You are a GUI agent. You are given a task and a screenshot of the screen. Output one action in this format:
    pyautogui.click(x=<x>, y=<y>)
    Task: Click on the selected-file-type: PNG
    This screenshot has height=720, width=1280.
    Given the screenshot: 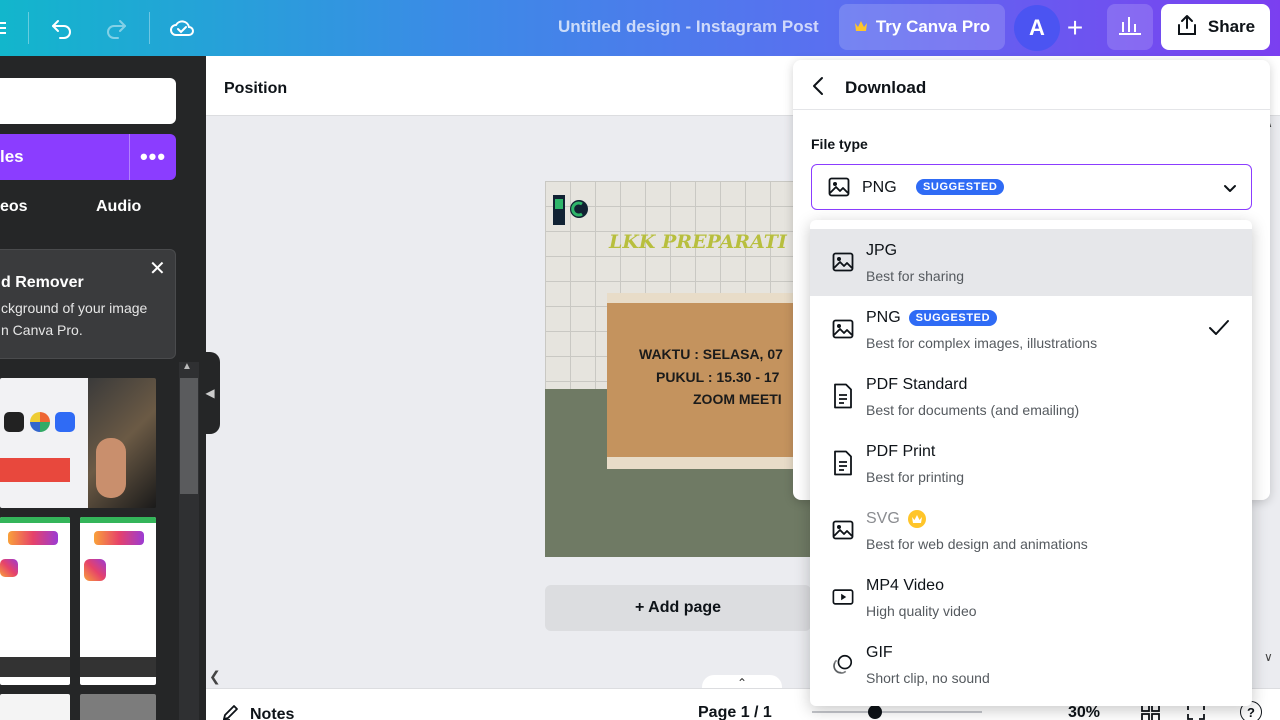 What is the action you would take?
    pyautogui.click(x=879, y=187)
    